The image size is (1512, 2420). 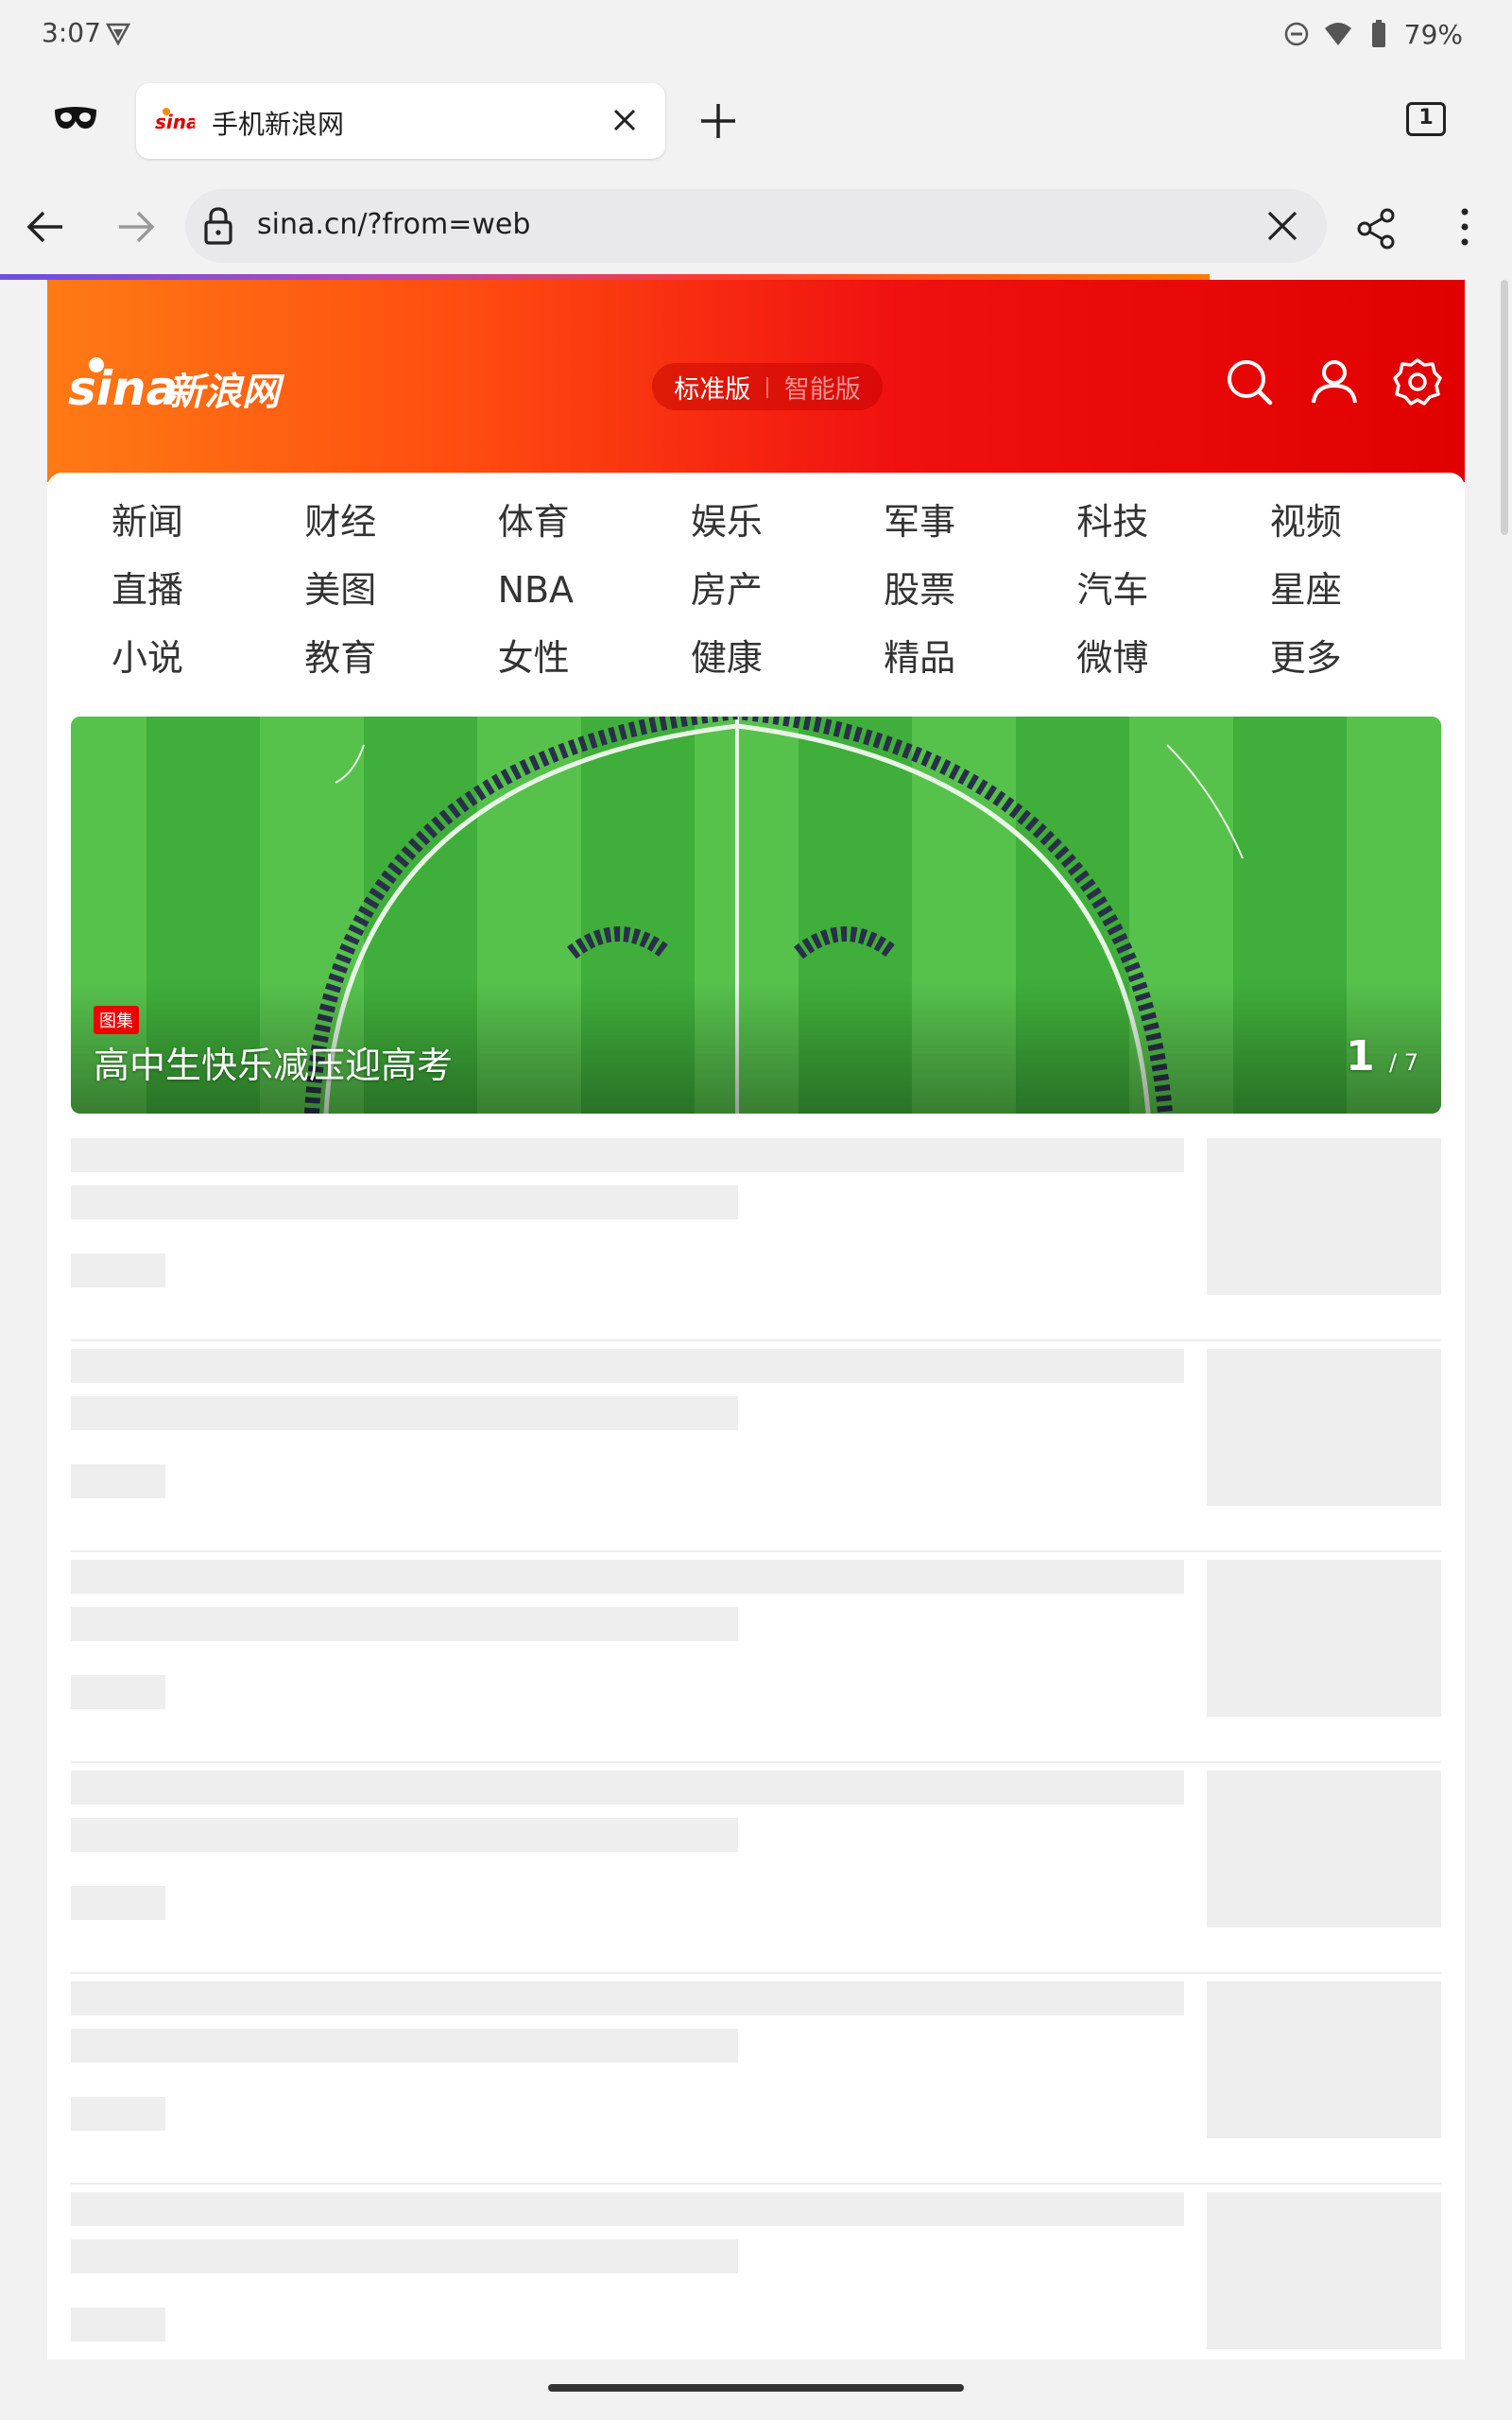 I want to click on battery-icon, so click(x=1378, y=33).